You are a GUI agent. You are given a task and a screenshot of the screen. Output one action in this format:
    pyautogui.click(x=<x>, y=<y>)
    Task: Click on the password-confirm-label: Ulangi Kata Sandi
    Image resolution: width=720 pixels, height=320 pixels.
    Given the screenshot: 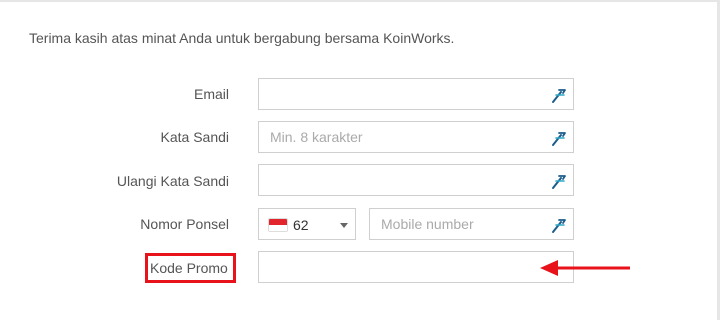 What is the action you would take?
    pyautogui.click(x=172, y=181)
    